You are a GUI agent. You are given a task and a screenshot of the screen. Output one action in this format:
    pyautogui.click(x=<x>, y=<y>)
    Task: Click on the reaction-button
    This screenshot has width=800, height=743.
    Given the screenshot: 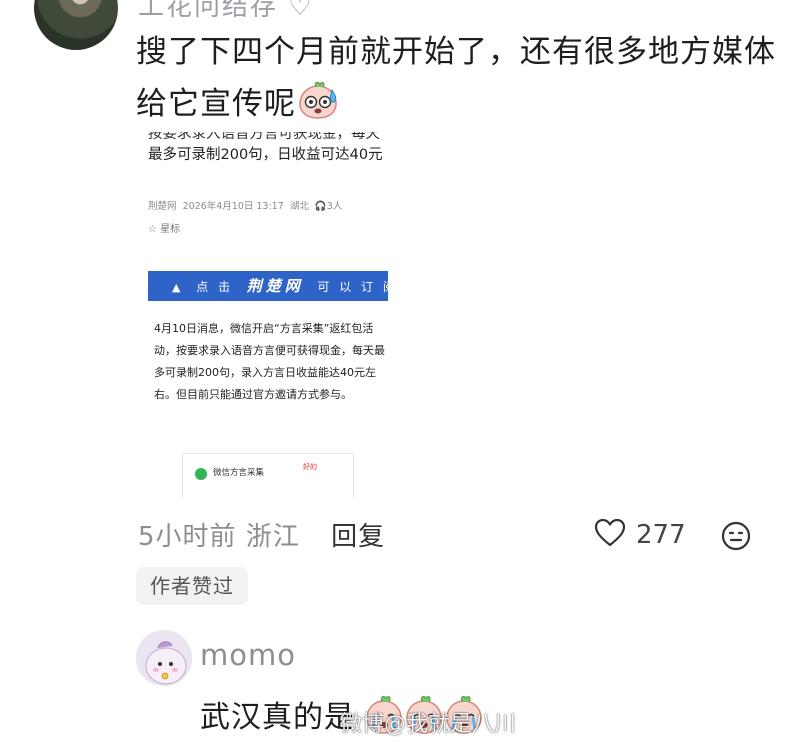 What is the action you would take?
    pyautogui.click(x=736, y=538)
    